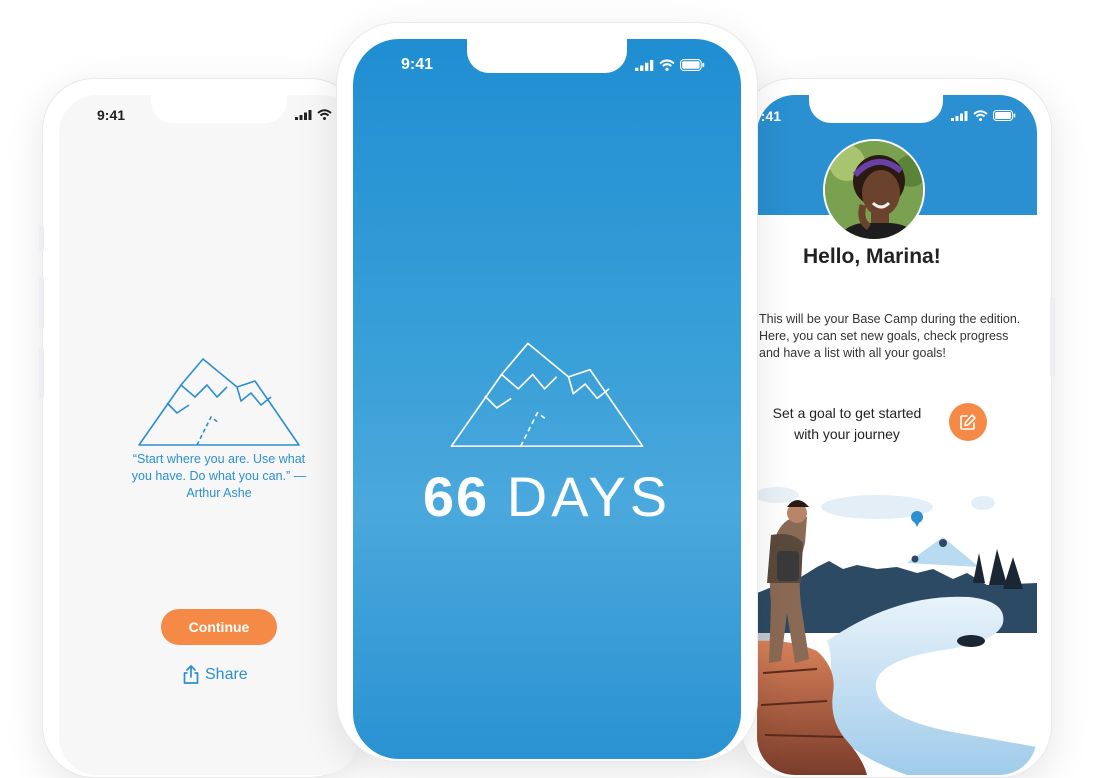  I want to click on brand-title: 66 DAYS, so click(547, 496).